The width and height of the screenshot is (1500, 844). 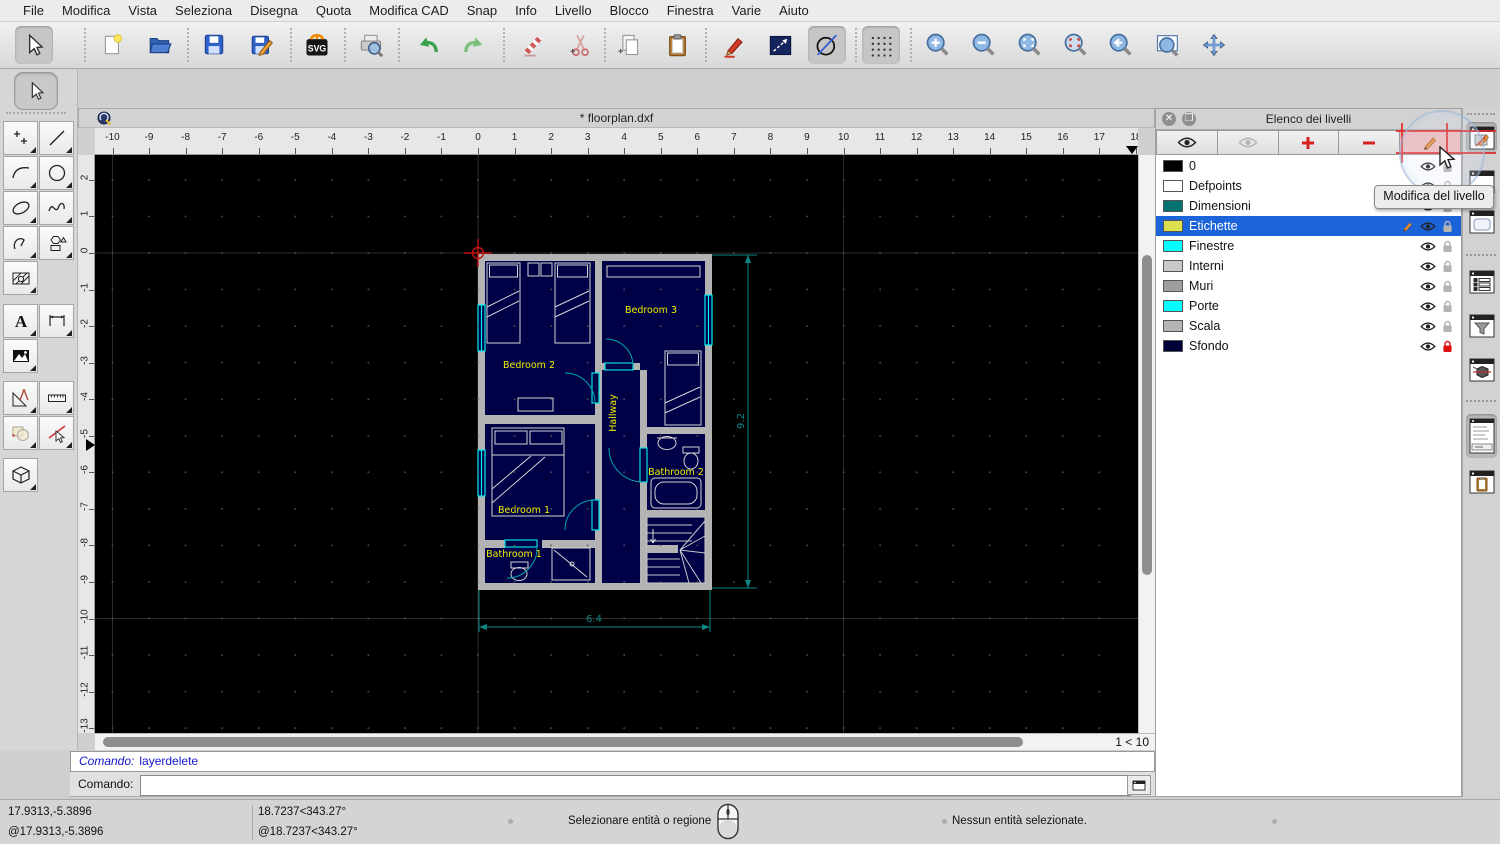 What do you see at coordinates (746, 11) in the screenshot?
I see `menu-varie: Varie` at bounding box center [746, 11].